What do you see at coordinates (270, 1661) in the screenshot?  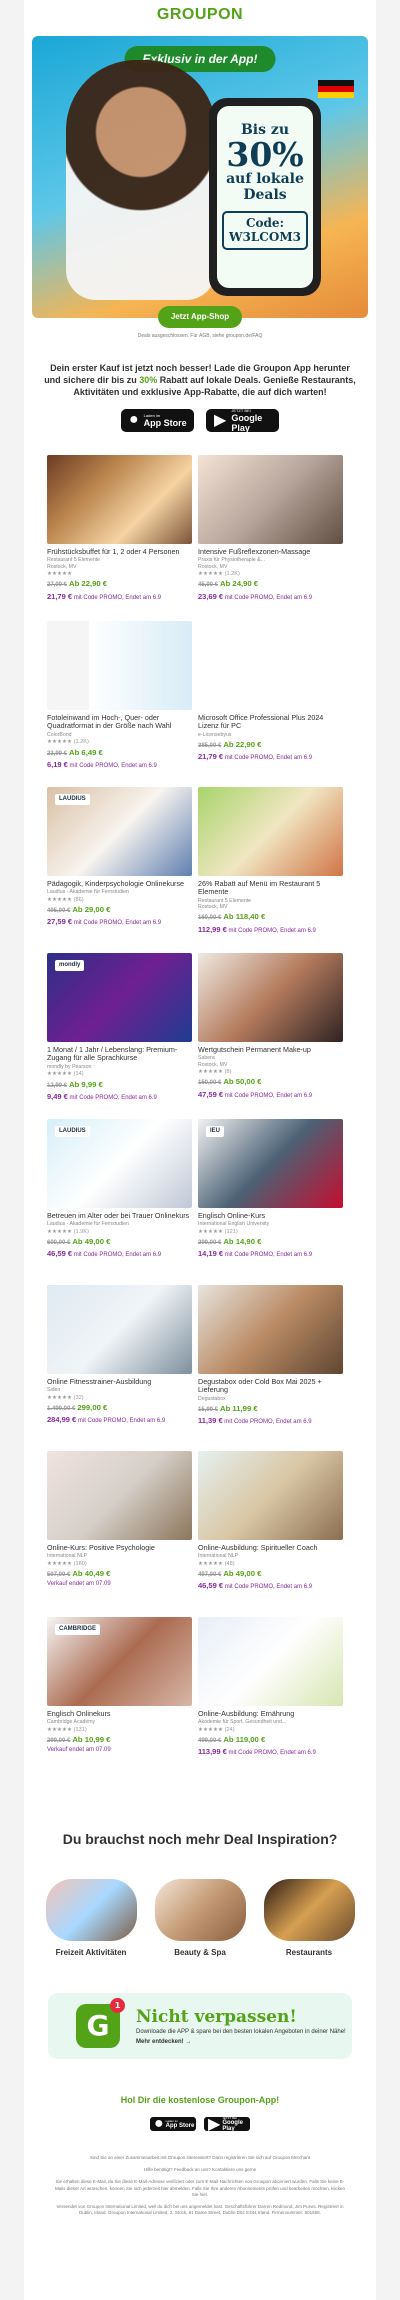 I see `deal-image-nutrition-training` at bounding box center [270, 1661].